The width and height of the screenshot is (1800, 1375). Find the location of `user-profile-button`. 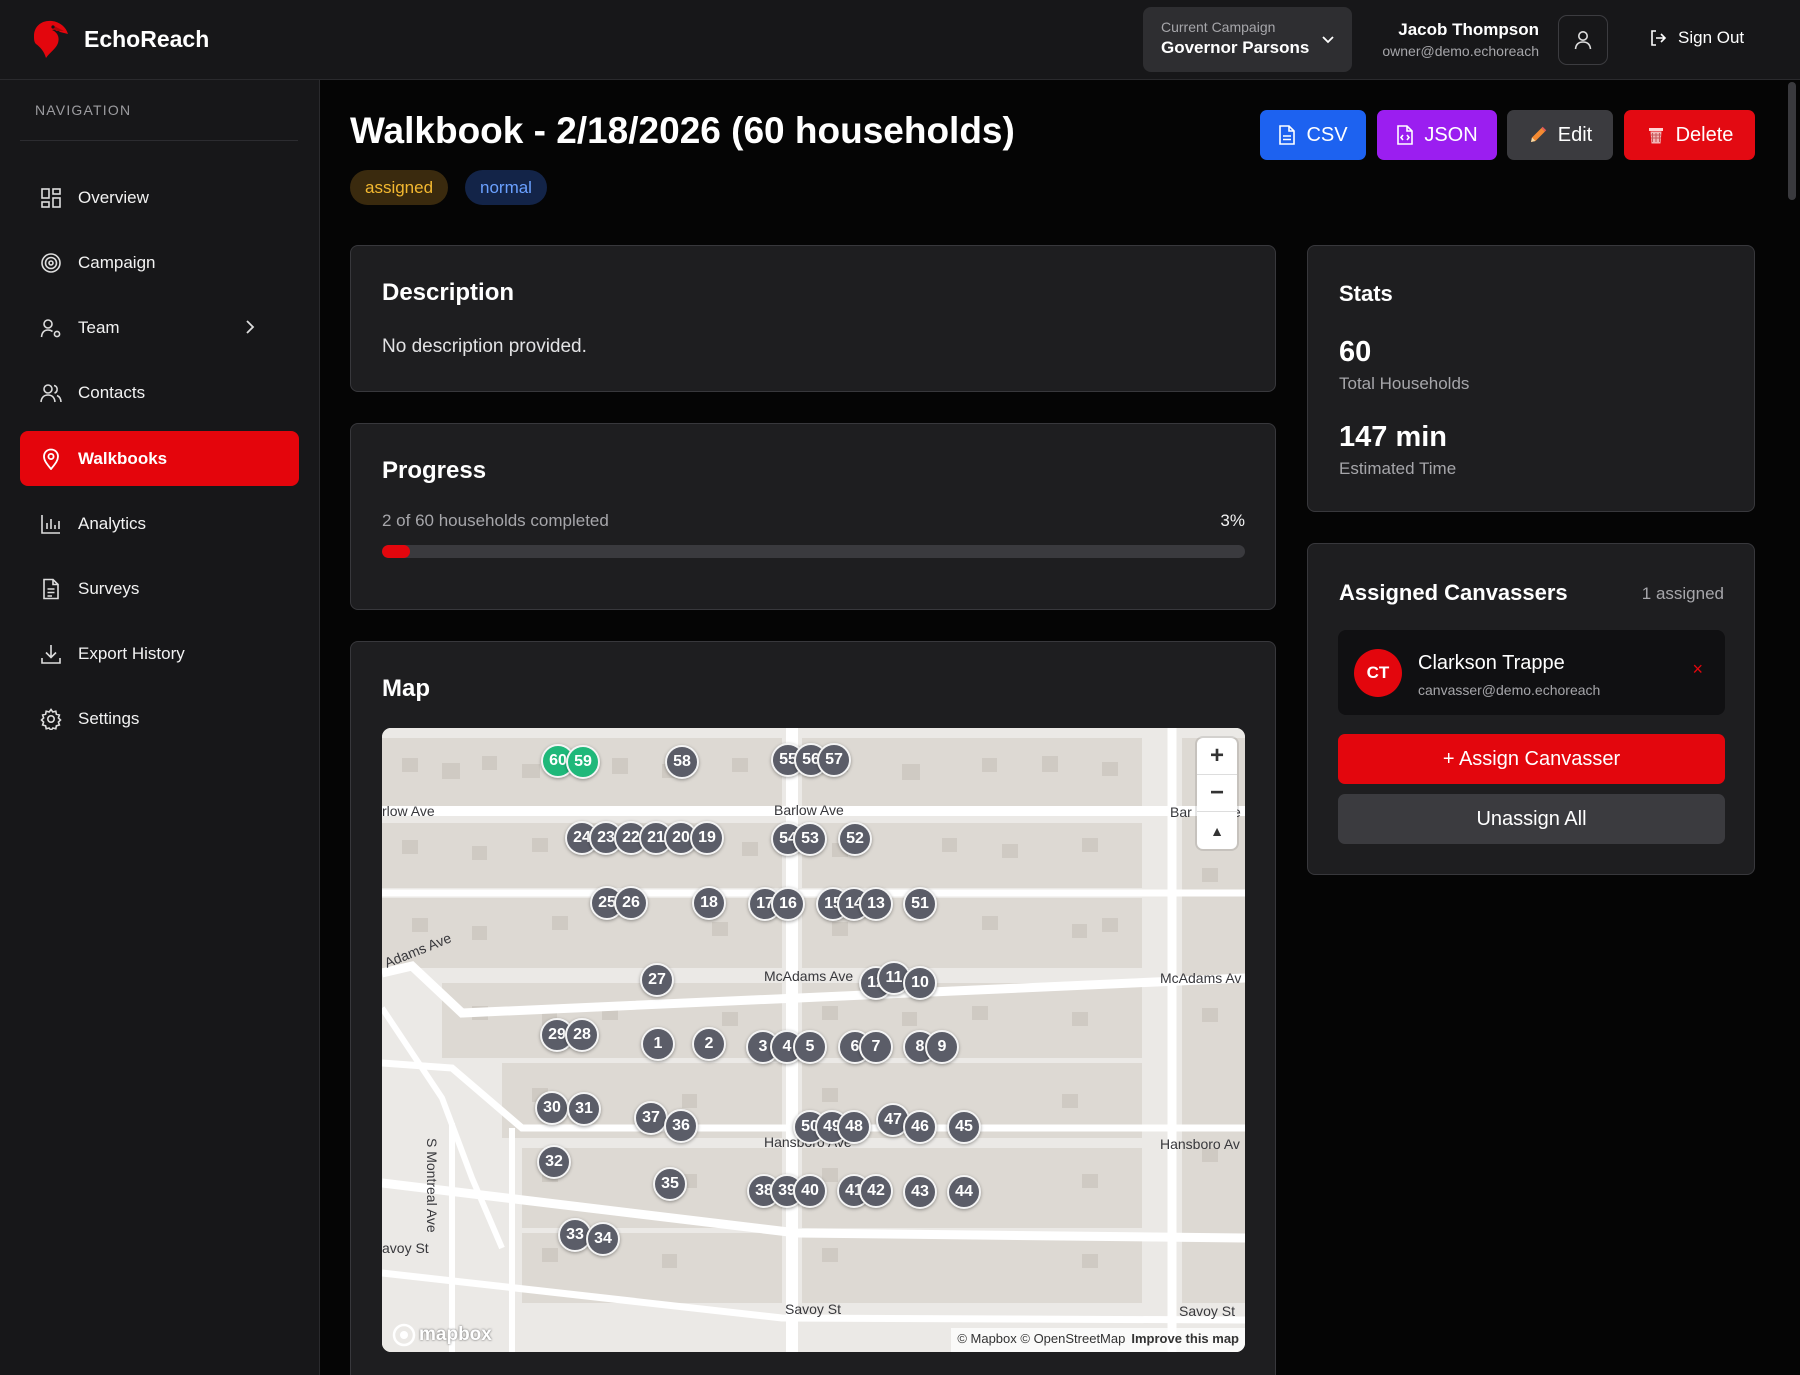

user-profile-button is located at coordinates (1583, 40).